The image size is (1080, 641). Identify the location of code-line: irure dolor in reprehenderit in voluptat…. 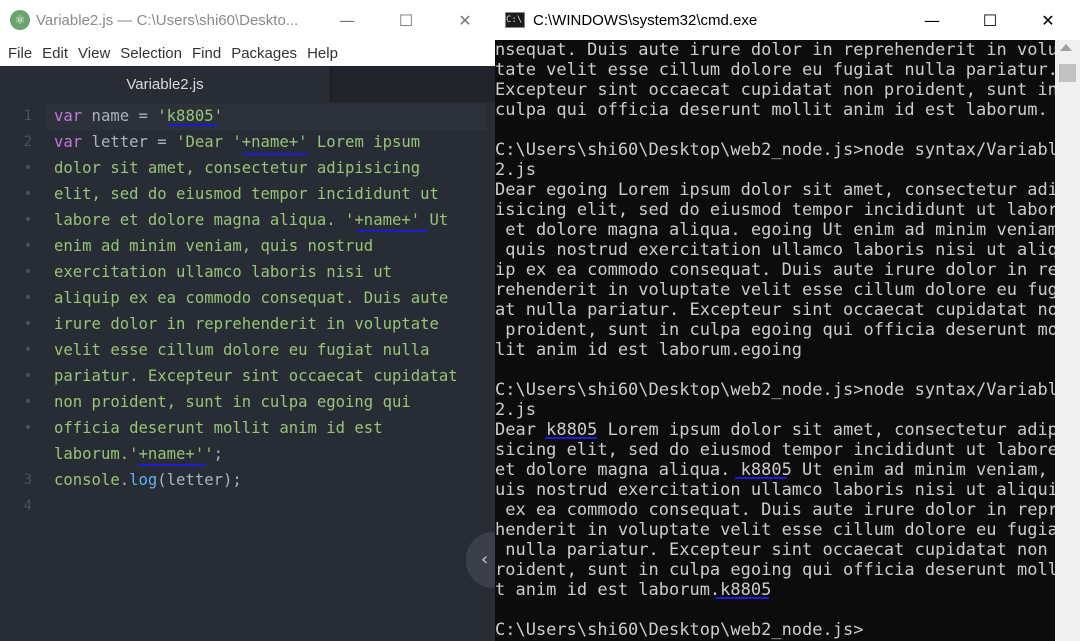
(246, 324).